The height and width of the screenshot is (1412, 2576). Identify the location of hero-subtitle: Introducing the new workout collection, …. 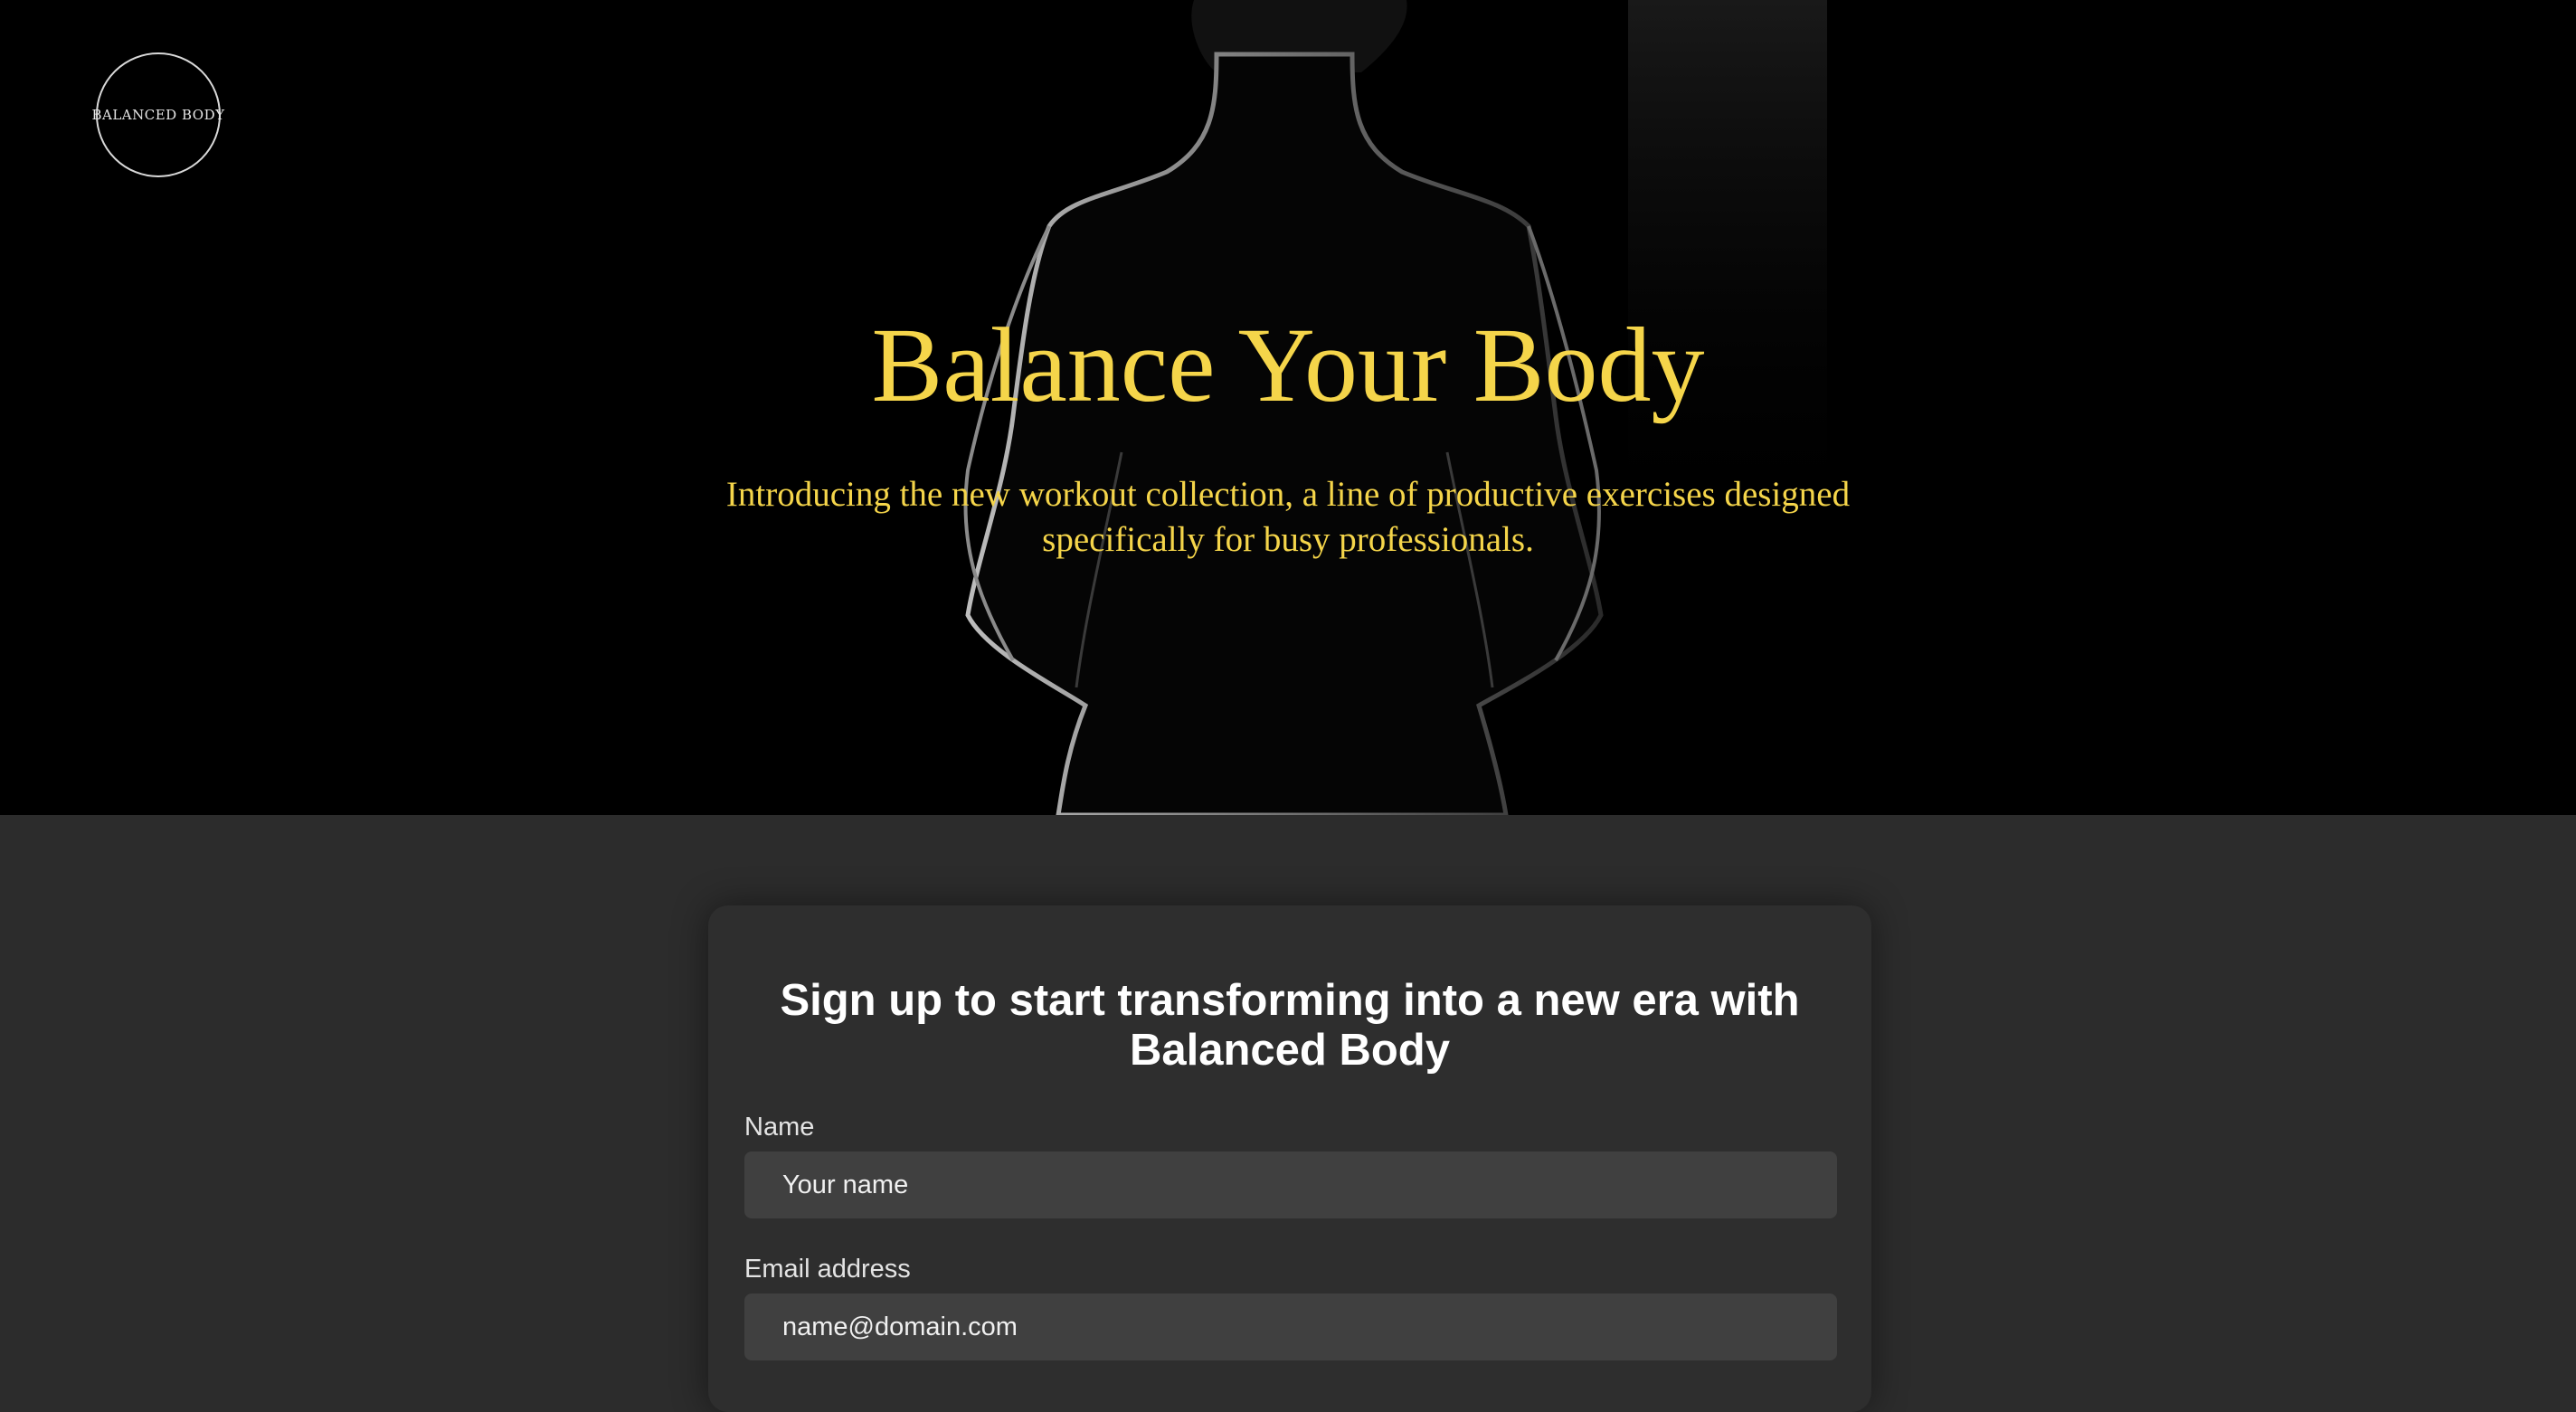
(1288, 517).